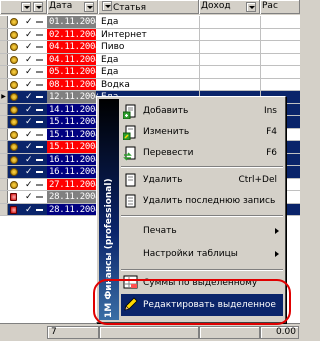  I want to click on table-row: ✓ 04.11.2004 Пиво, so click(150, 47).